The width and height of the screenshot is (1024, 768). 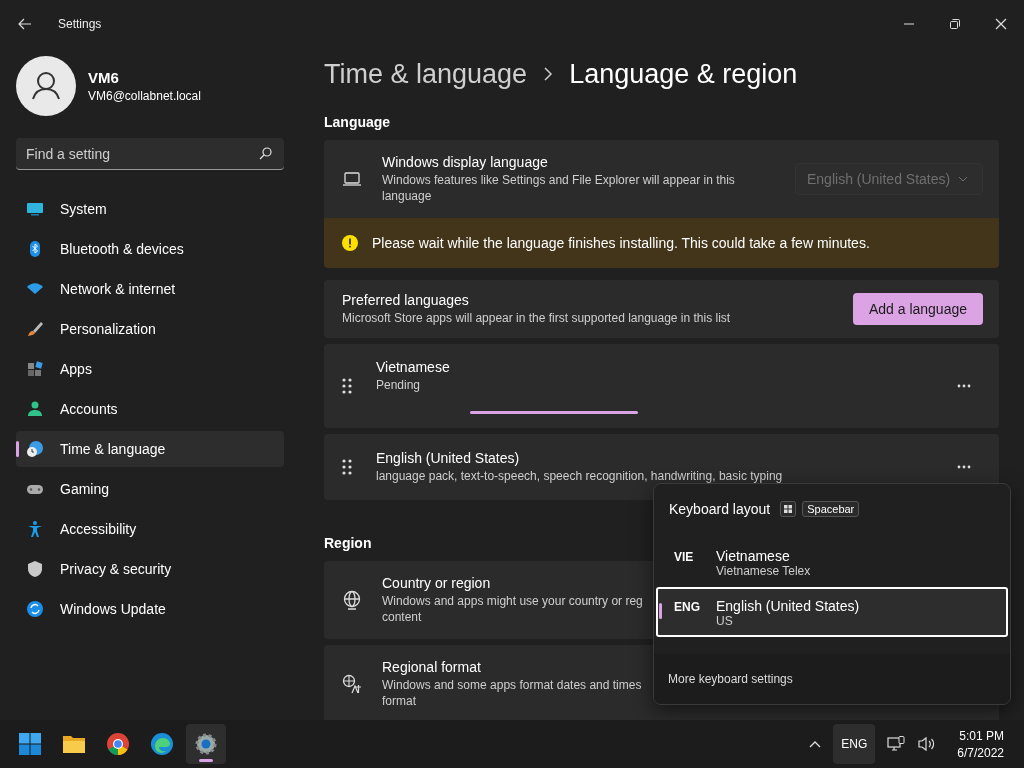 I want to click on setting-description: Windows and some apps format dates and times format, so click(x=512, y=693).